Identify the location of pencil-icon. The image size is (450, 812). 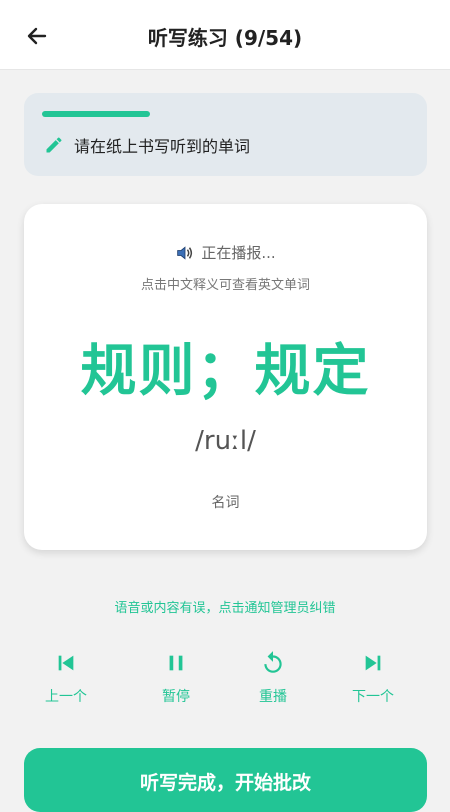
(54, 145).